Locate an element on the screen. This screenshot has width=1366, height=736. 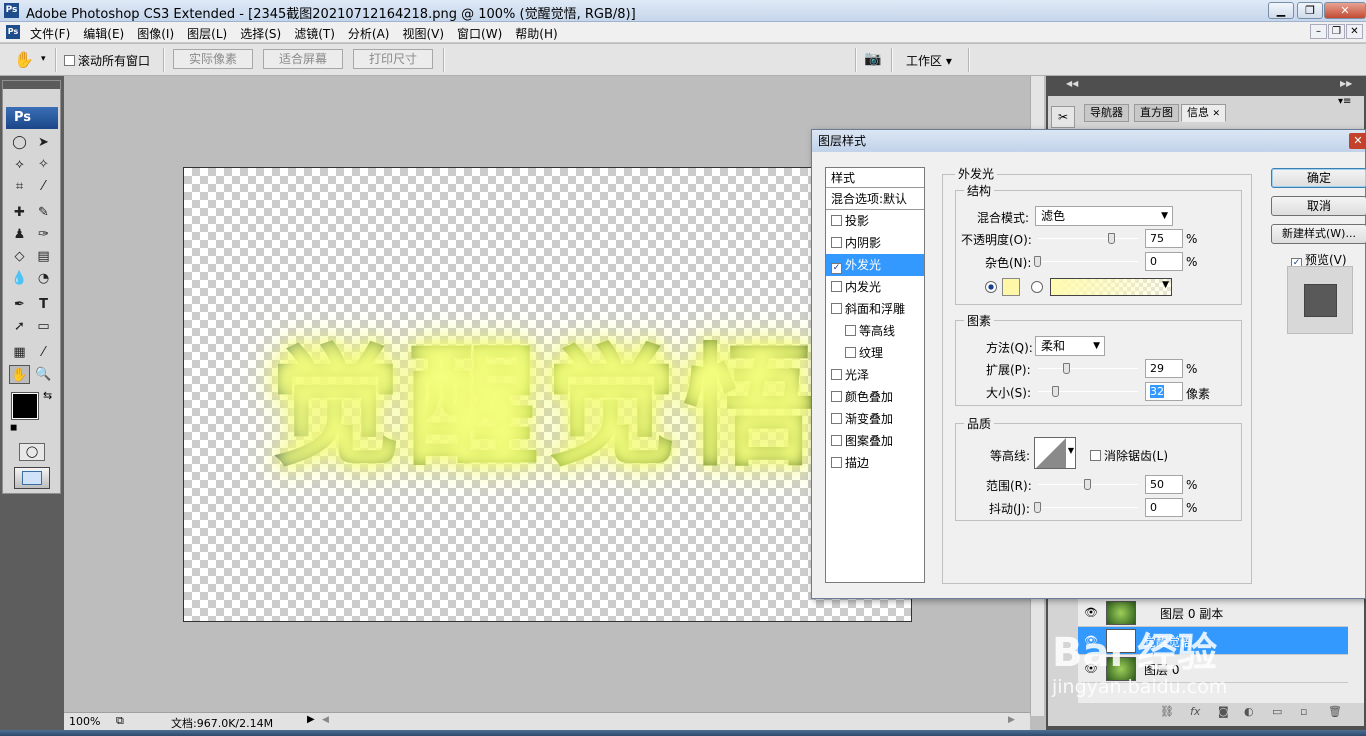
menu-help: 帮助(H) is located at coordinates (536, 33).